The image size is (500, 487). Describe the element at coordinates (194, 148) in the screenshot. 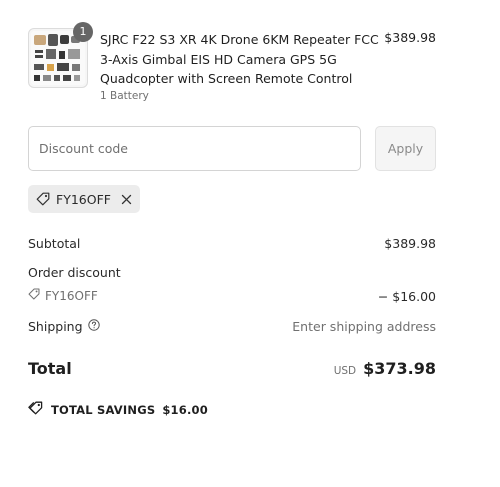

I see `discount-code-input` at that location.